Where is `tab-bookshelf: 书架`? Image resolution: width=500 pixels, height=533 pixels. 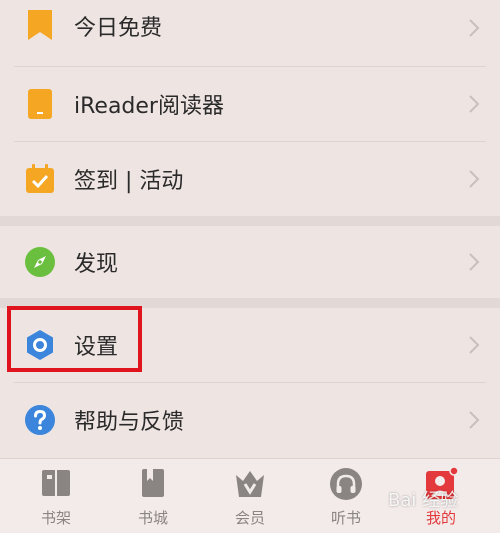
tab-bookshelf: 书架 is located at coordinates (56, 496).